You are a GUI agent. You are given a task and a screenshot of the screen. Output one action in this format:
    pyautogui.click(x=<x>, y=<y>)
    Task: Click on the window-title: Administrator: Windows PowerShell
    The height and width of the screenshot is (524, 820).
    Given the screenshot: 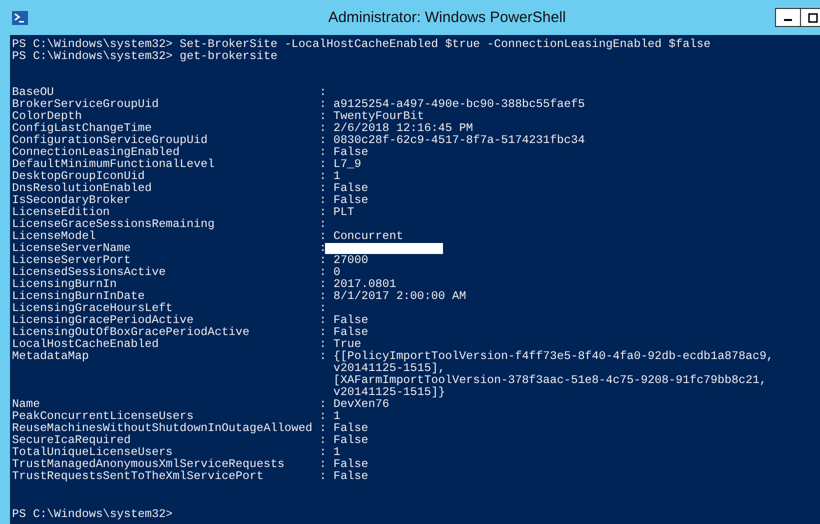 What is the action you would take?
    pyautogui.click(x=447, y=17)
    